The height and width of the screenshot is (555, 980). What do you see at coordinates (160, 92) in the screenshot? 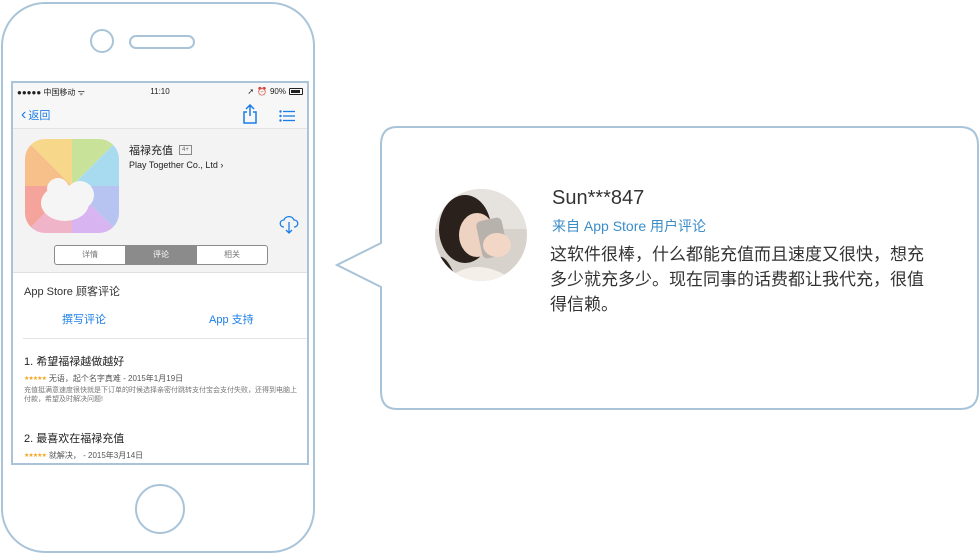
I see `status-bar: ●●●●● 中国移动 ᯤ 11:10 ➚ ⏰ 90%` at bounding box center [160, 92].